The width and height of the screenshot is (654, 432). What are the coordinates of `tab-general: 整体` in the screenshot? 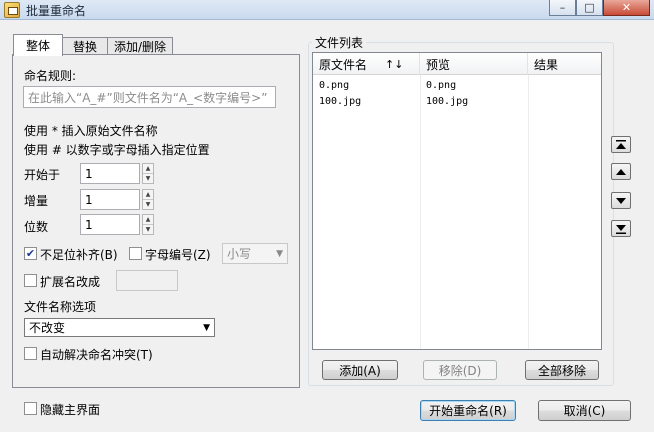 It's located at (38, 45).